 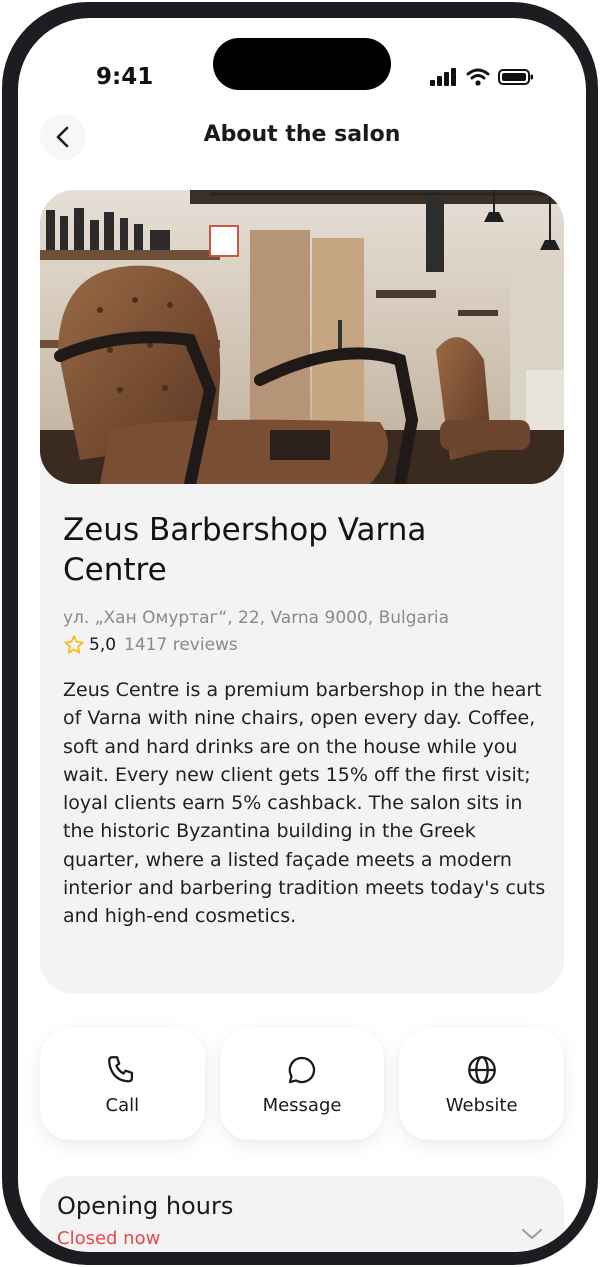 I want to click on status-icons, so click(x=482, y=77).